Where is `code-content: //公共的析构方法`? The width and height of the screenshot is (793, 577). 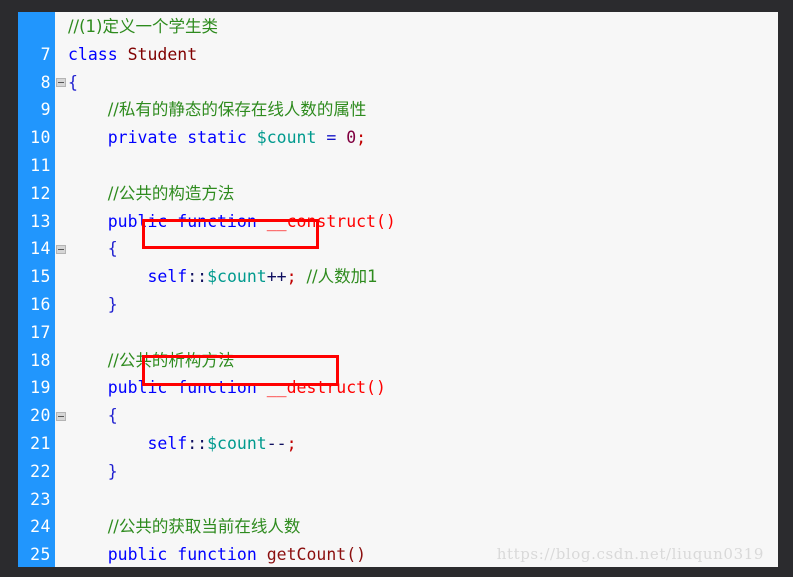 code-content: //公共的析构方法 is located at coordinates (151, 361).